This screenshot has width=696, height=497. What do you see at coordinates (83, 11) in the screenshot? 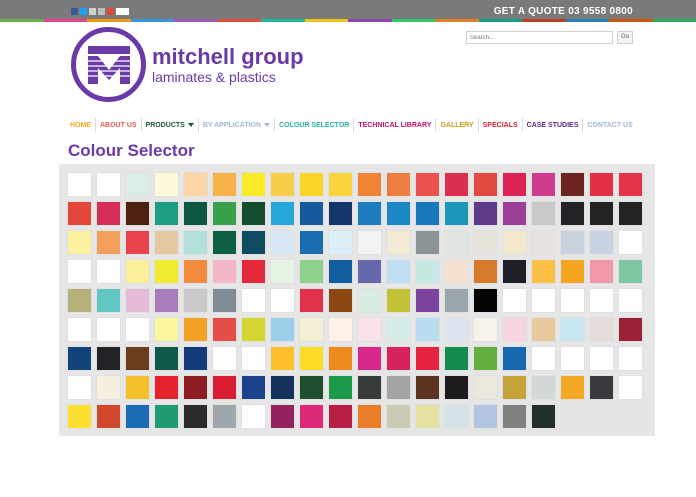
I see `twitter-icon` at bounding box center [83, 11].